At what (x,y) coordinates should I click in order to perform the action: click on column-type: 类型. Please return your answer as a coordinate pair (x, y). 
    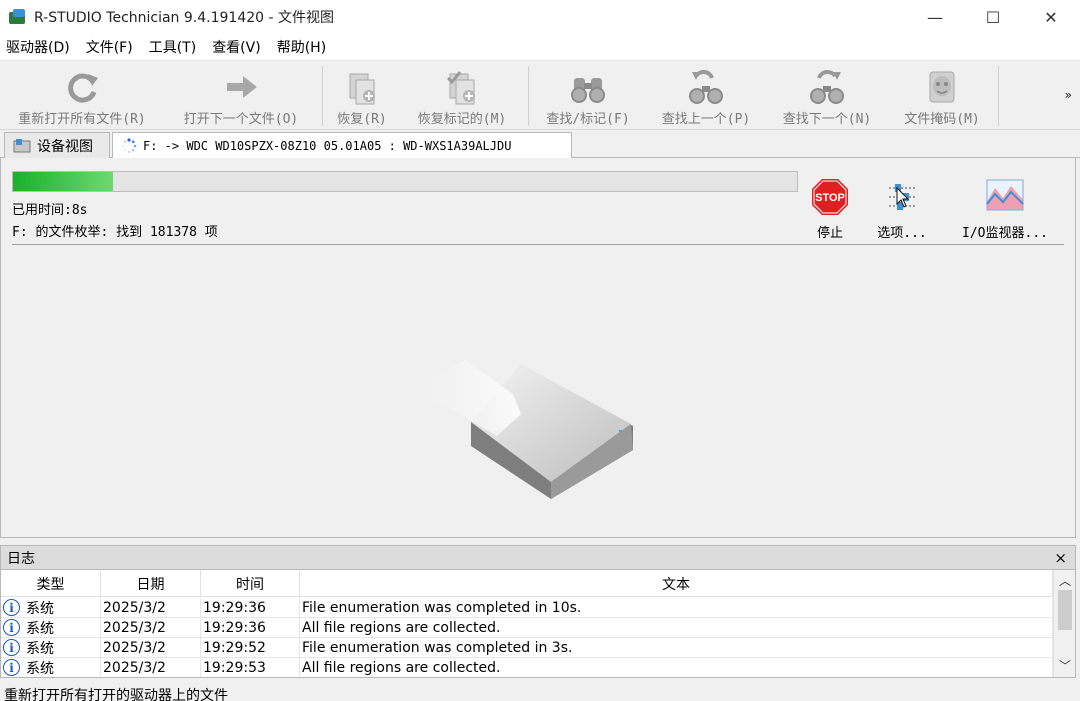
    Looking at the image, I should click on (51, 583).